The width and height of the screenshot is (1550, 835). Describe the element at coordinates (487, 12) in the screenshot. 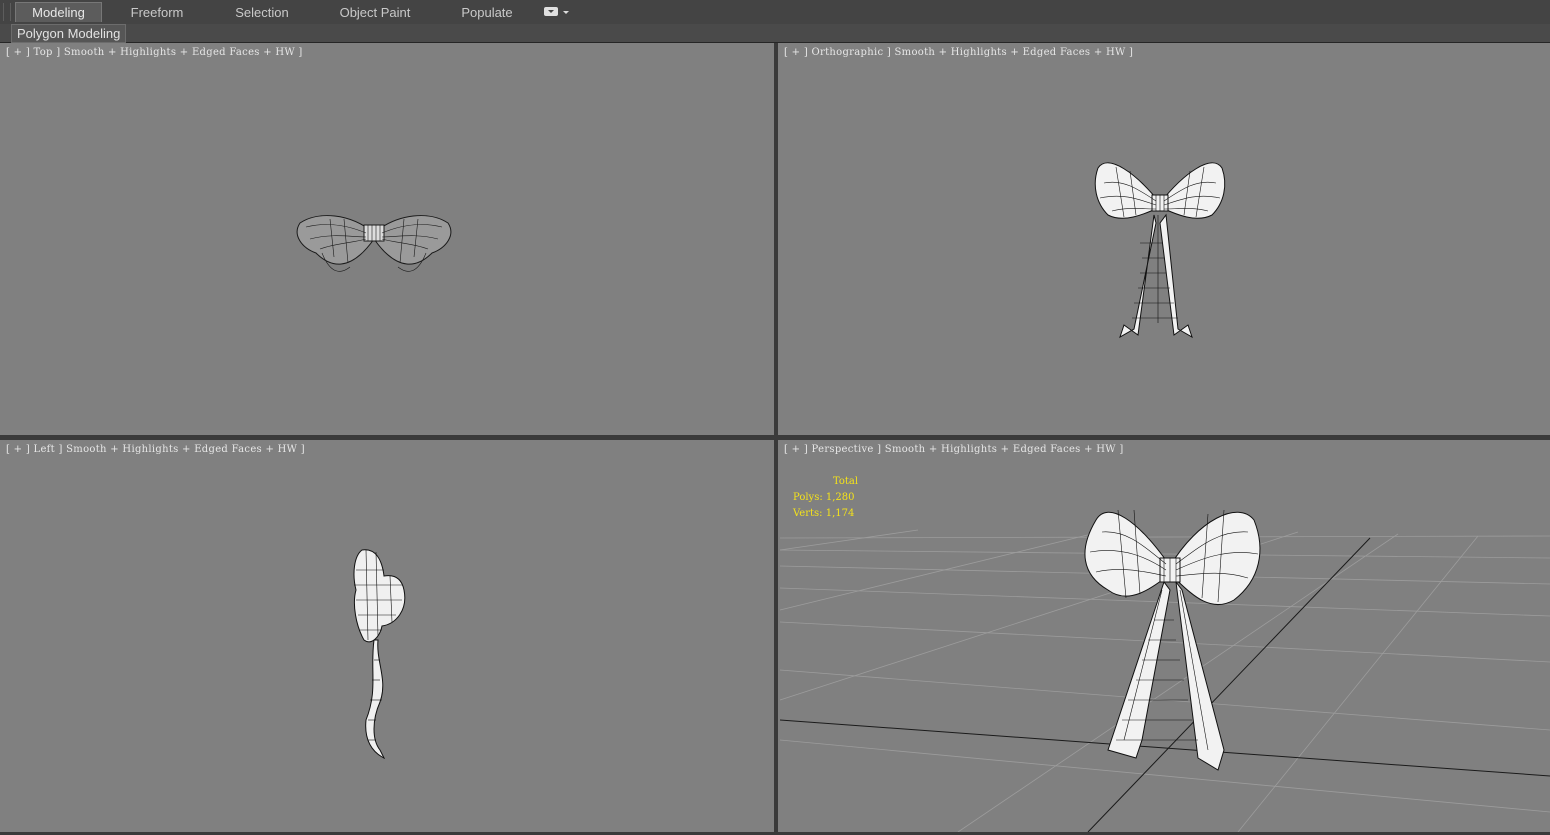

I see `tab-populate: Populate` at that location.